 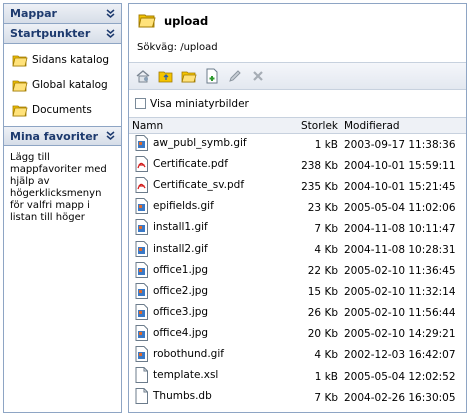 I want to click on file-modified: 2002-12-03 16:42:07, so click(x=400, y=355).